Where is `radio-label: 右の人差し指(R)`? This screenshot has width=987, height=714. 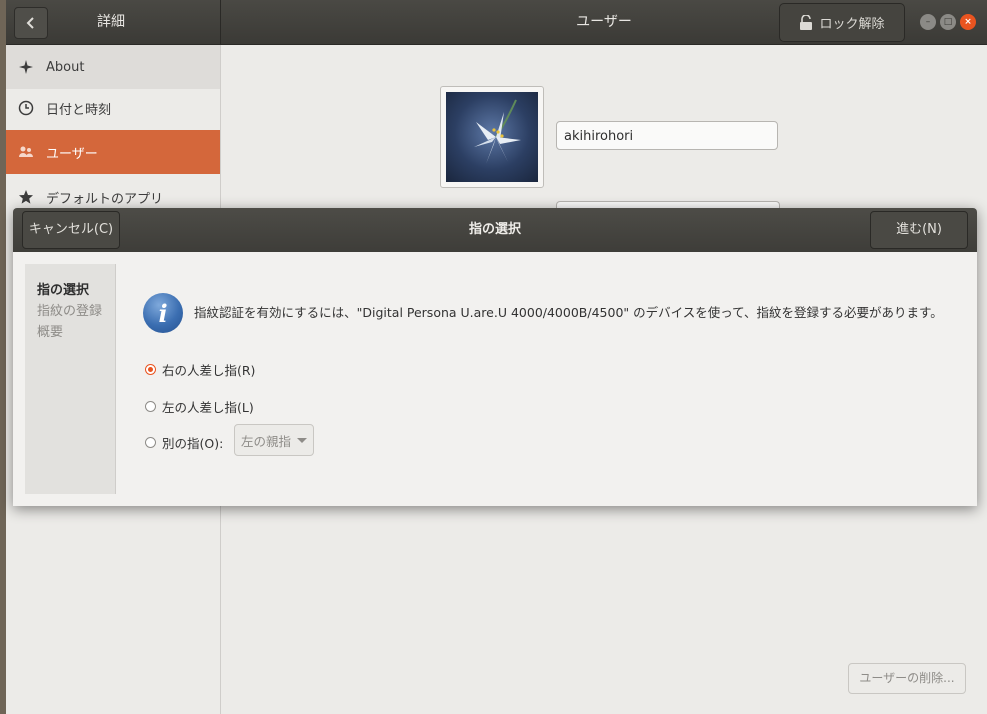 radio-label: 右の人差し指(R) is located at coordinates (209, 370).